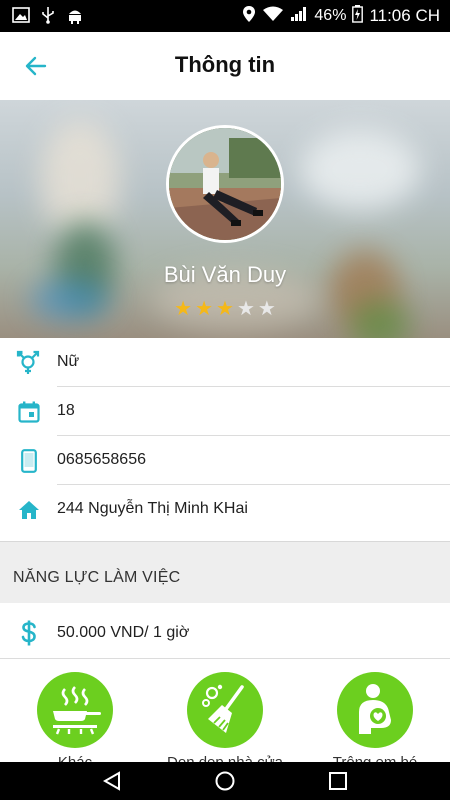 The image size is (450, 800). I want to click on usb-icon, so click(48, 17).